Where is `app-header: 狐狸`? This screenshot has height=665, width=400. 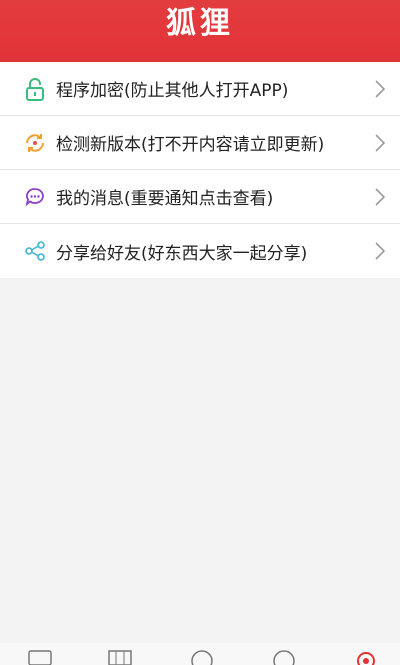 app-header: 狐狸 is located at coordinates (200, 31).